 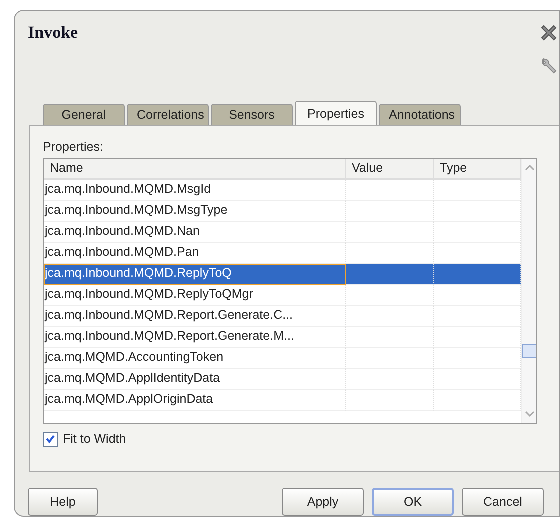 I want to click on help-button: Help, so click(x=63, y=502).